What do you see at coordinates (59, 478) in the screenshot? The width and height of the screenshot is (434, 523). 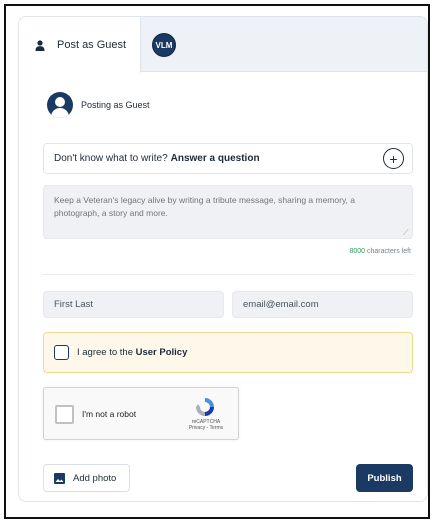 I see `photo-icon` at bounding box center [59, 478].